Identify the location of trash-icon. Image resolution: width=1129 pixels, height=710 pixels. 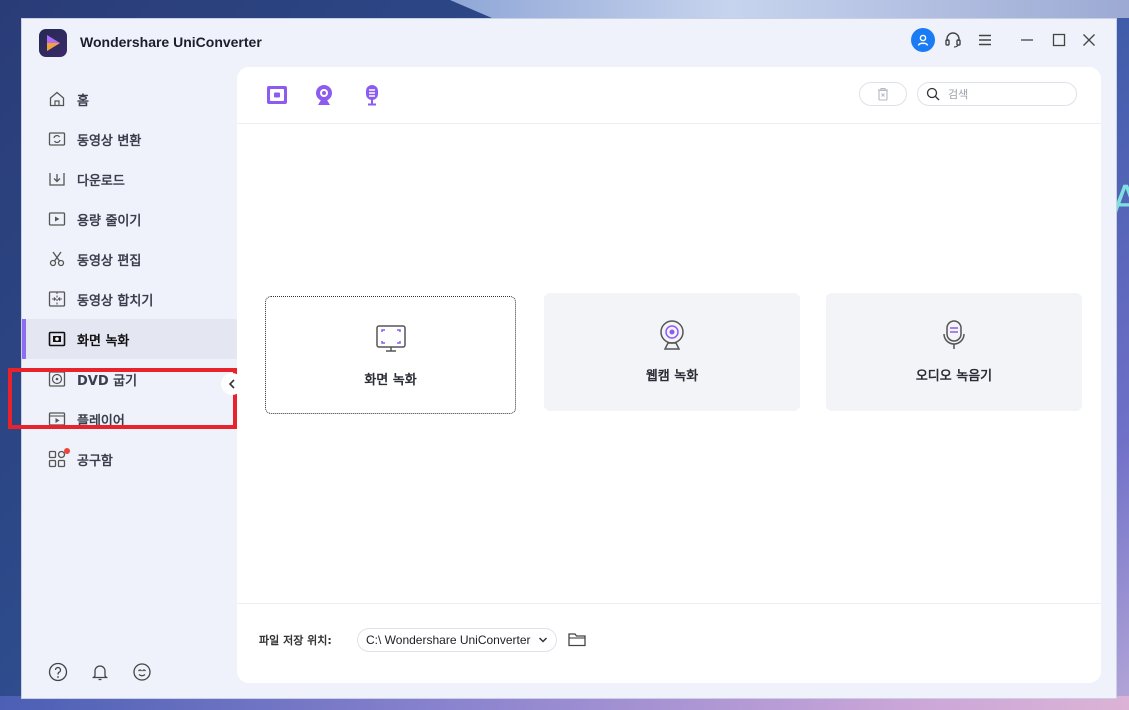
(883, 94).